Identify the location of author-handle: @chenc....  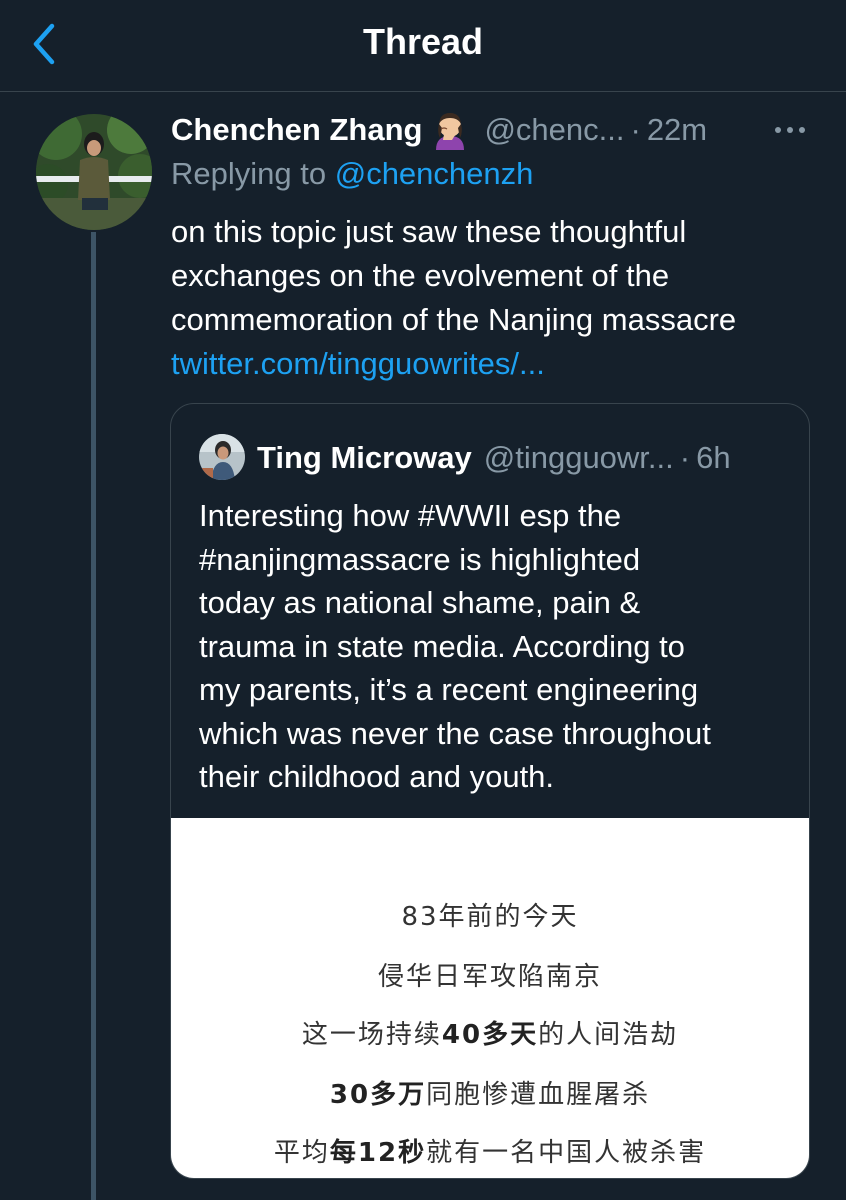
(554, 130).